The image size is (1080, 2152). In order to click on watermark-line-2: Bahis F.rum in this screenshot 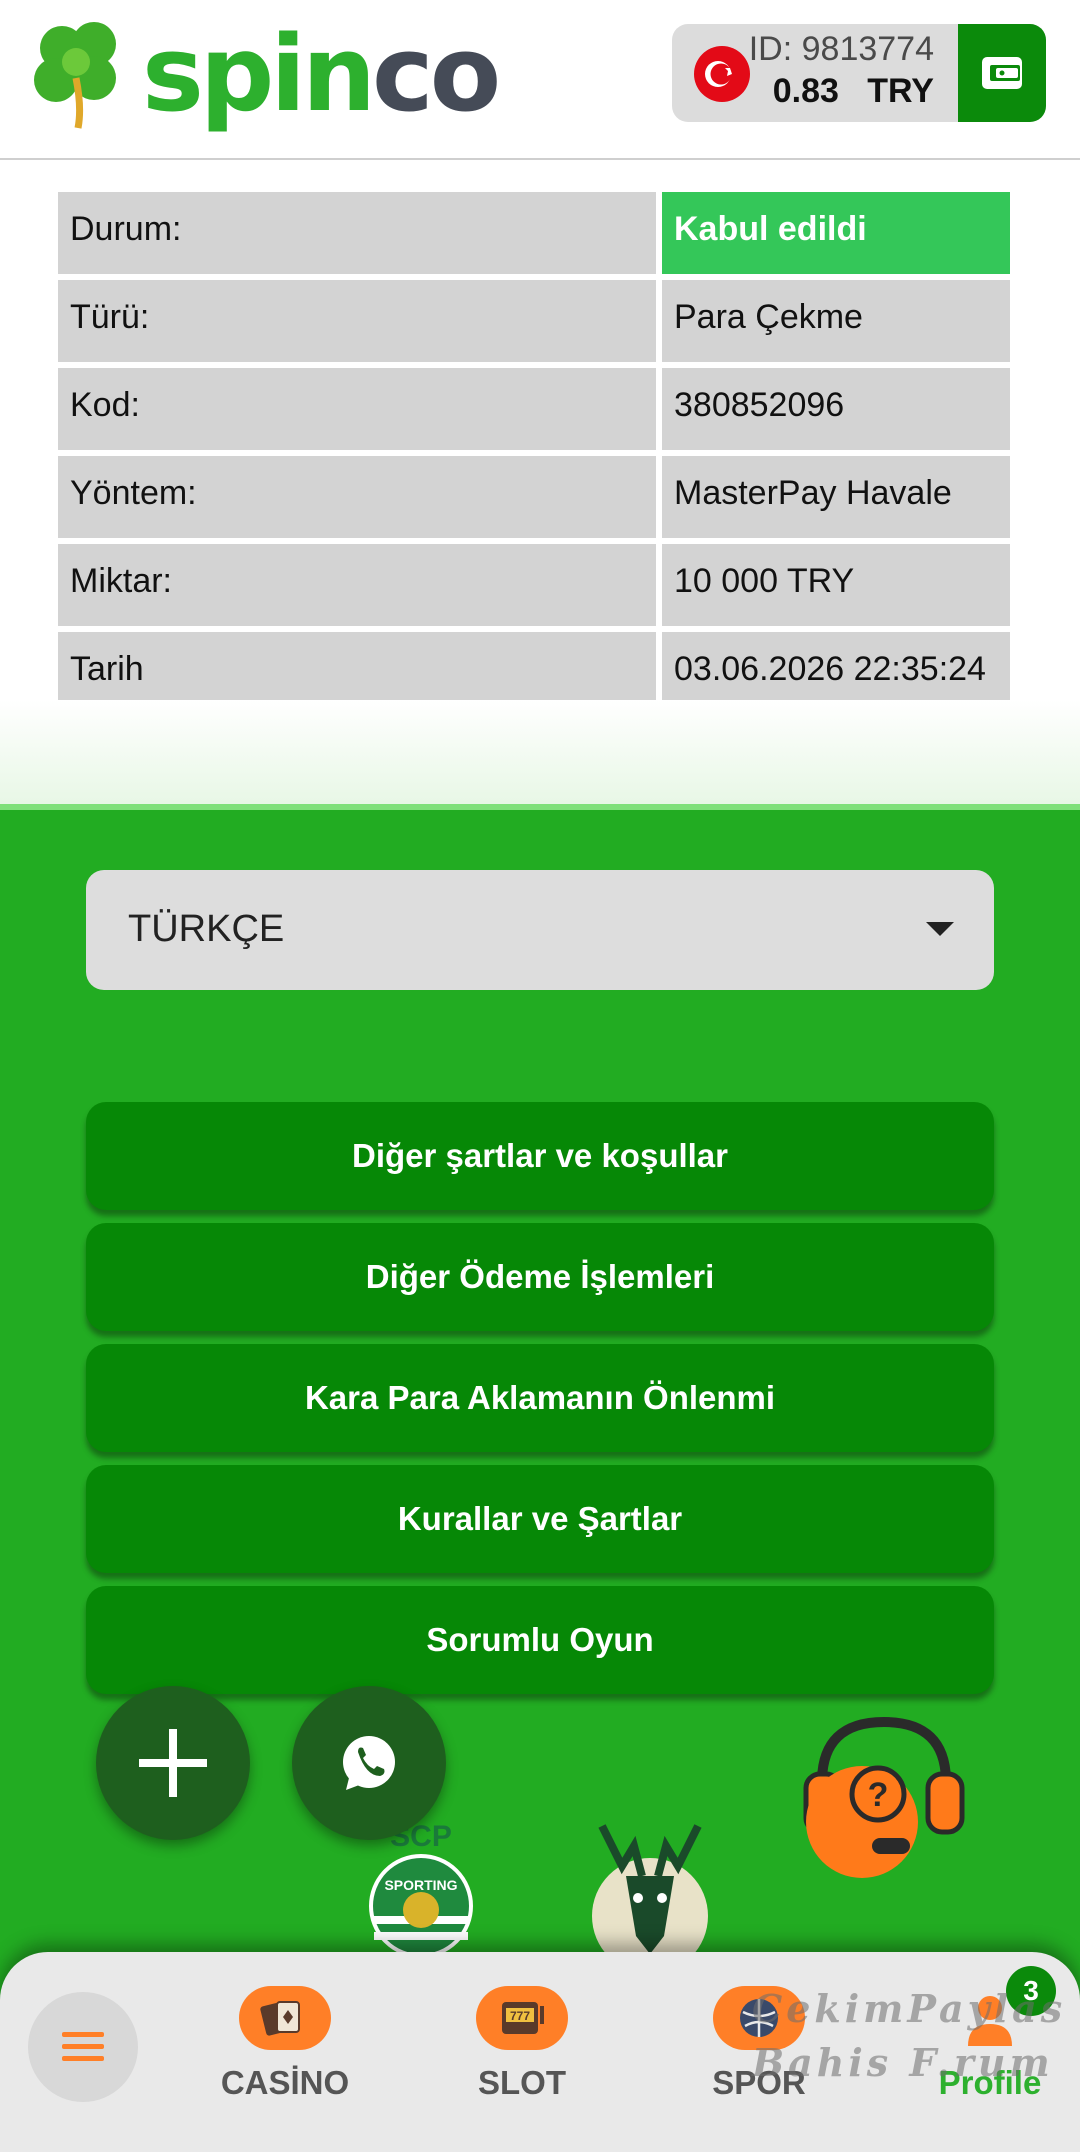, I will do `click(903, 2062)`.